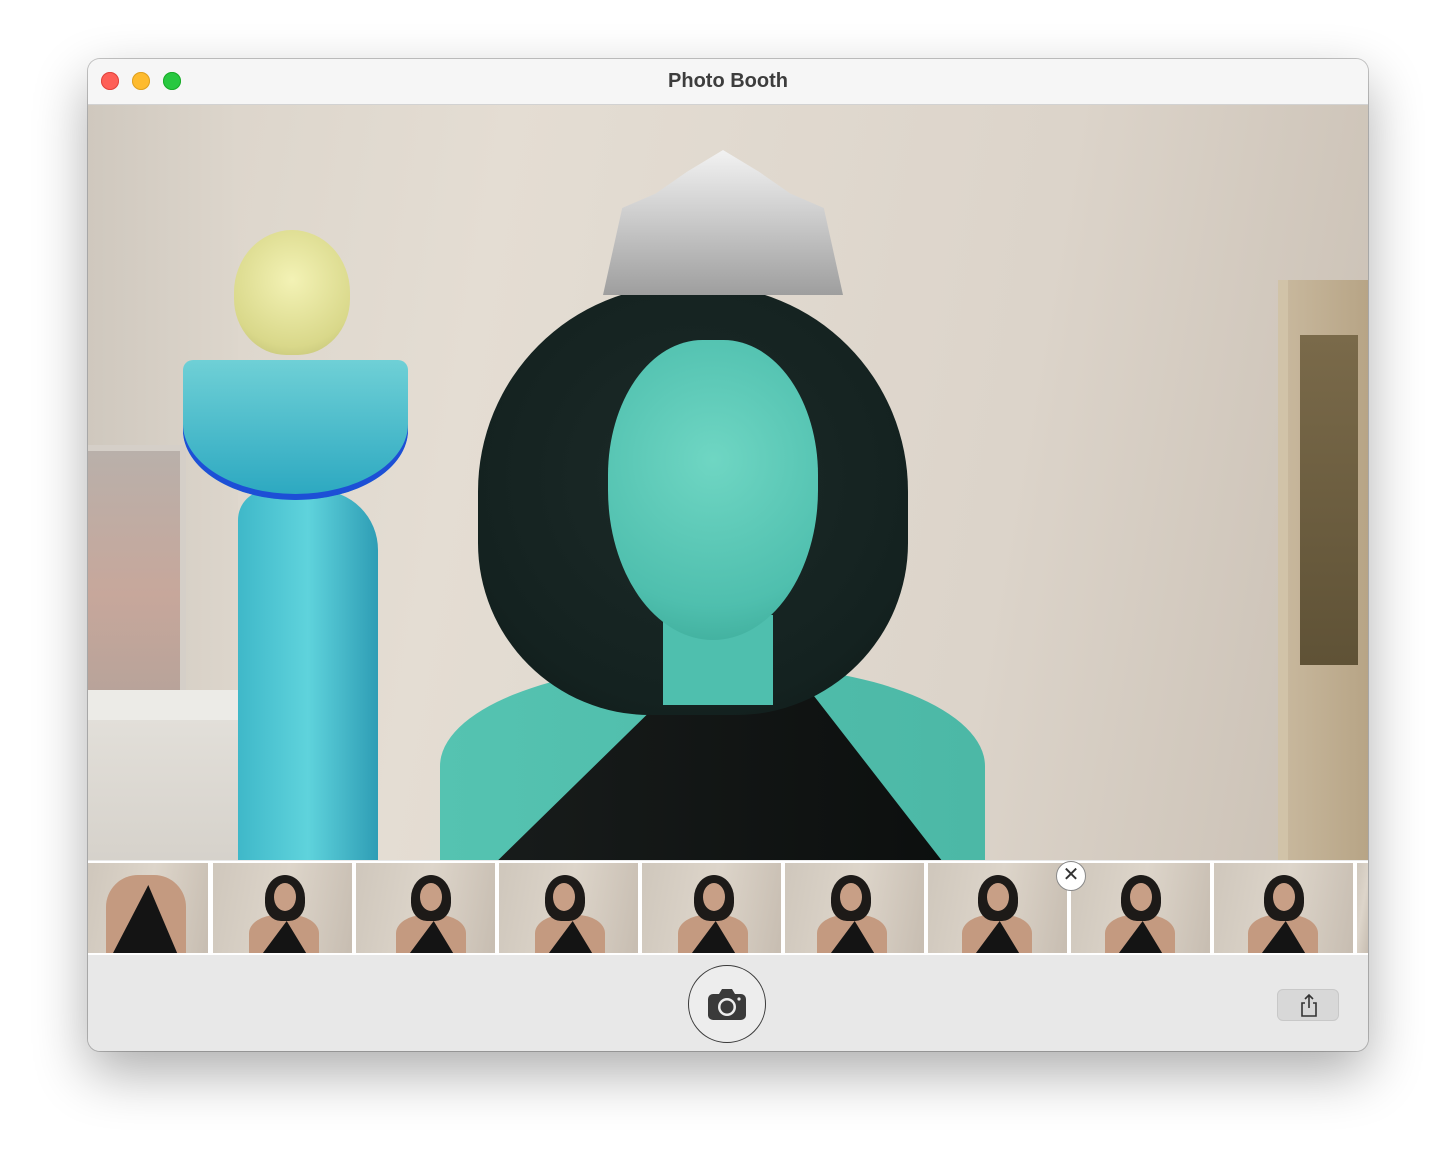 The height and width of the screenshot is (1168, 1456). What do you see at coordinates (308, 675) in the screenshot?
I see `torch-handle-prop` at bounding box center [308, 675].